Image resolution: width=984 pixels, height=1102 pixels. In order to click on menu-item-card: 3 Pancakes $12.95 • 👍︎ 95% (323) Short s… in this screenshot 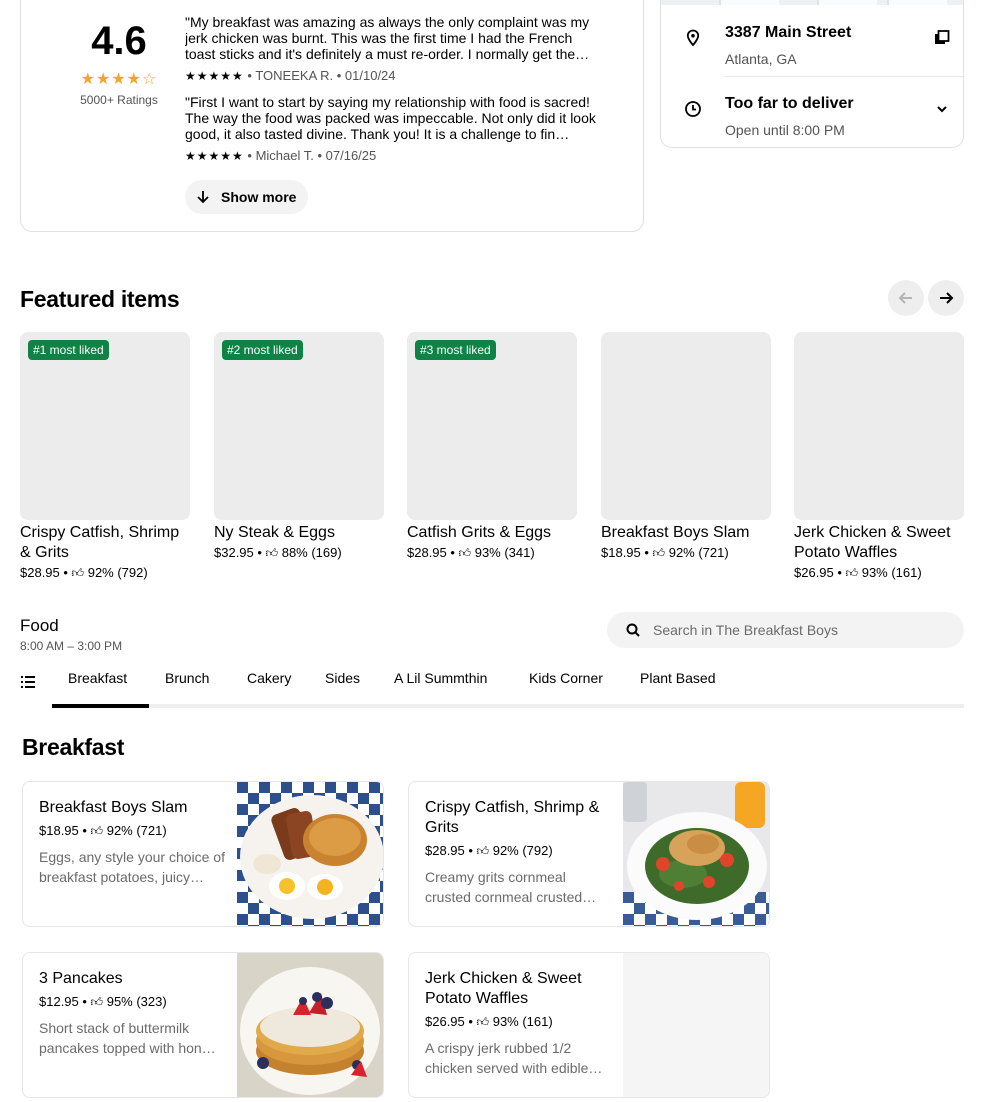, I will do `click(203, 1025)`.